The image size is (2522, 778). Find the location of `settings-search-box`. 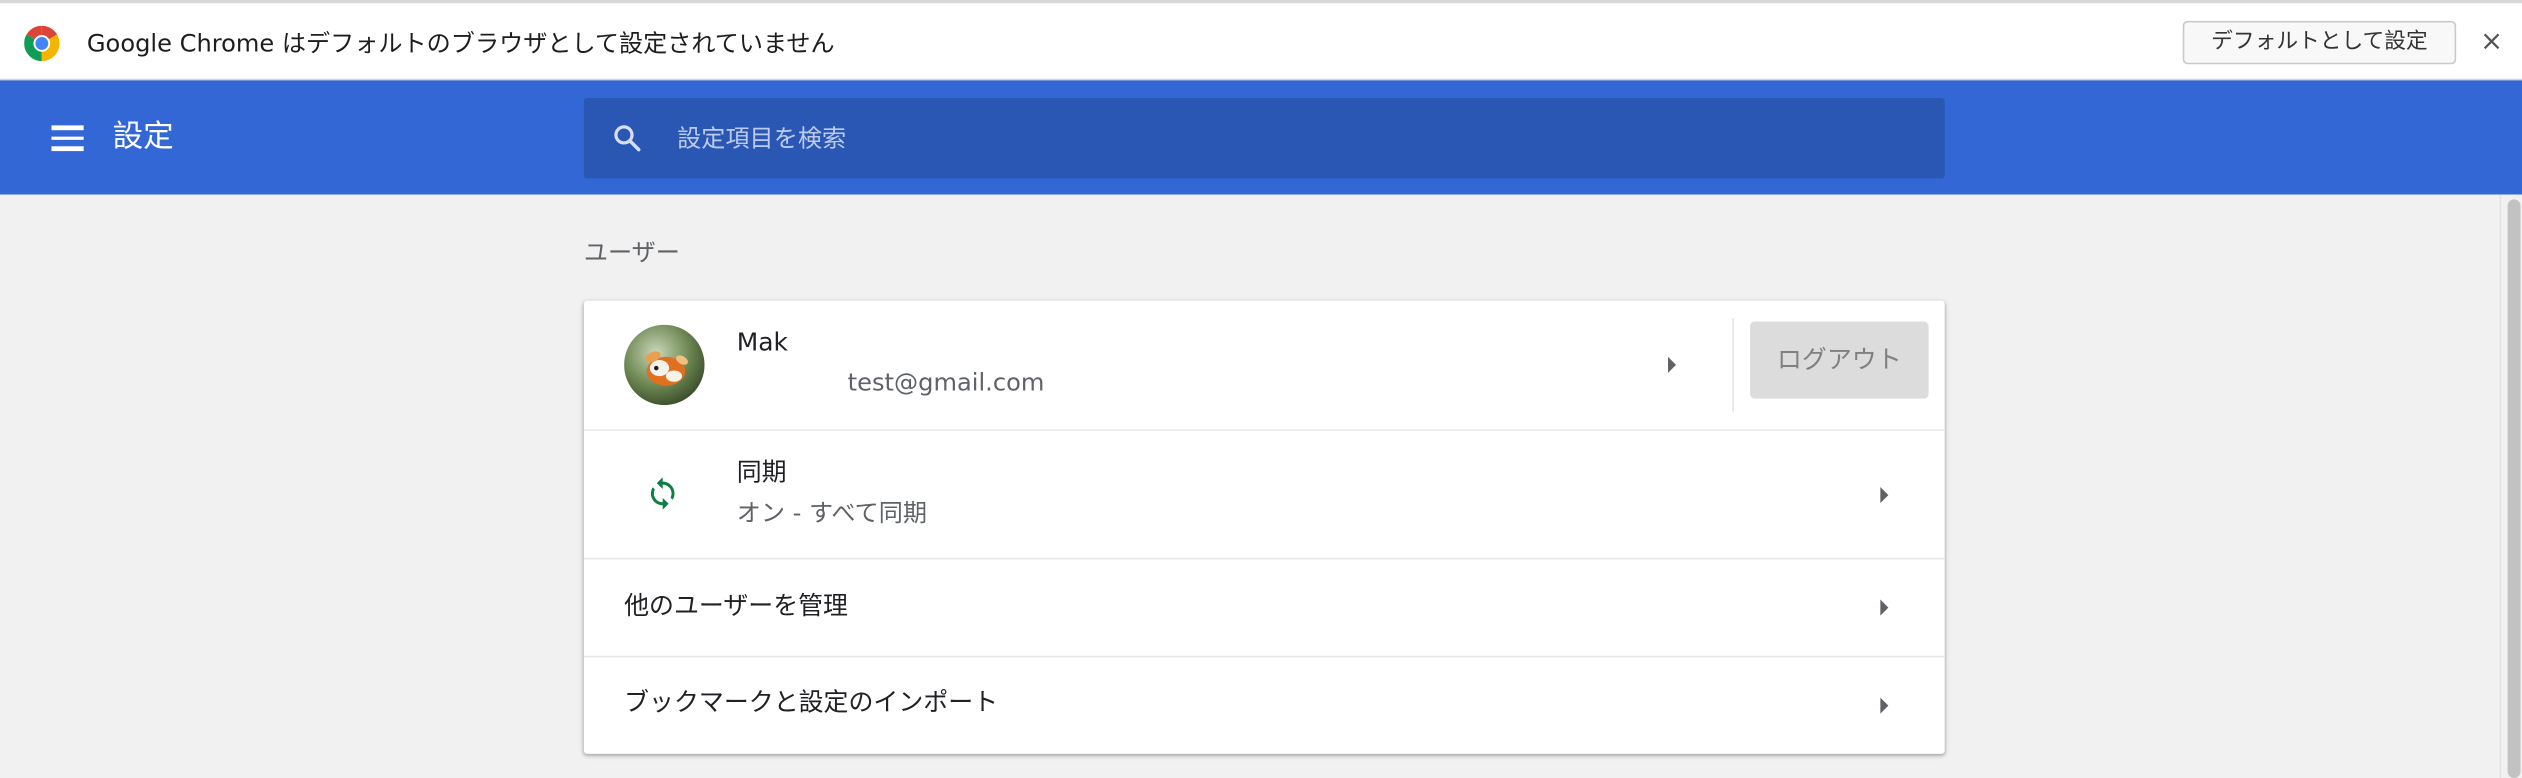

settings-search-box is located at coordinates (1264, 138).